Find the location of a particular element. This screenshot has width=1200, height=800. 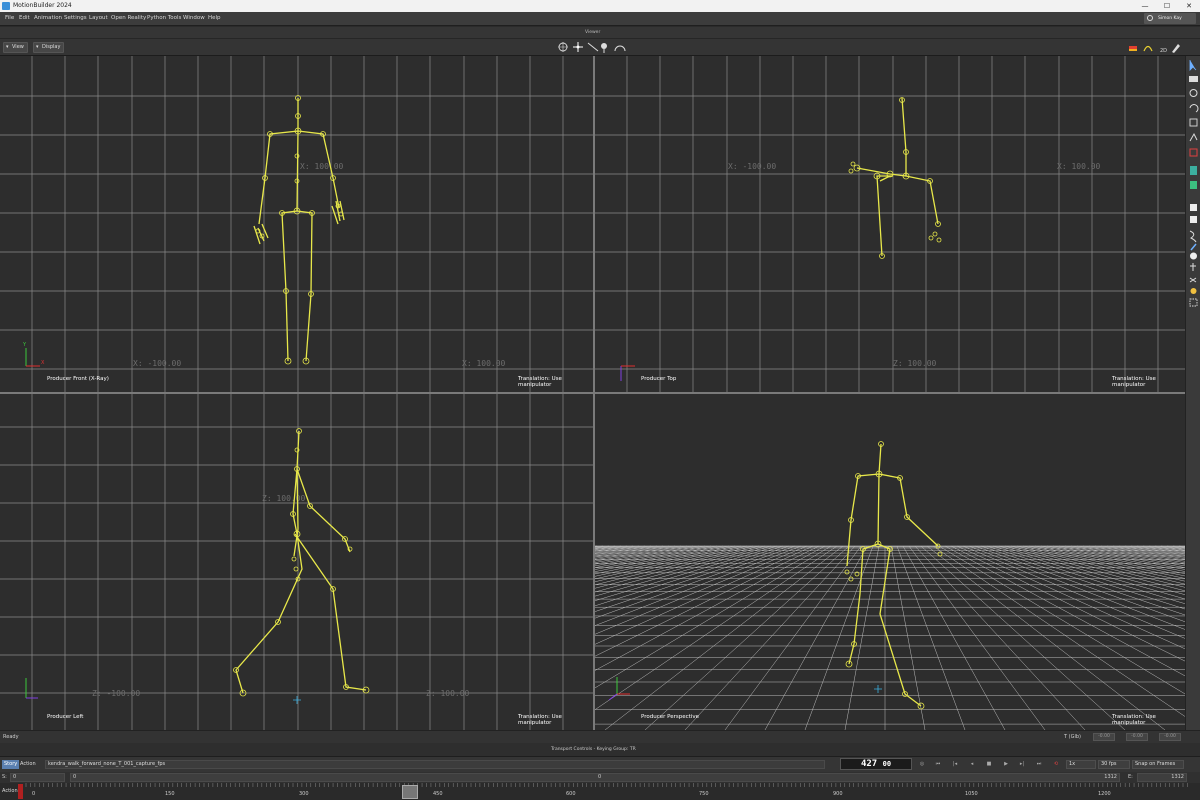

skeleton-front is located at coordinates (299, 230).